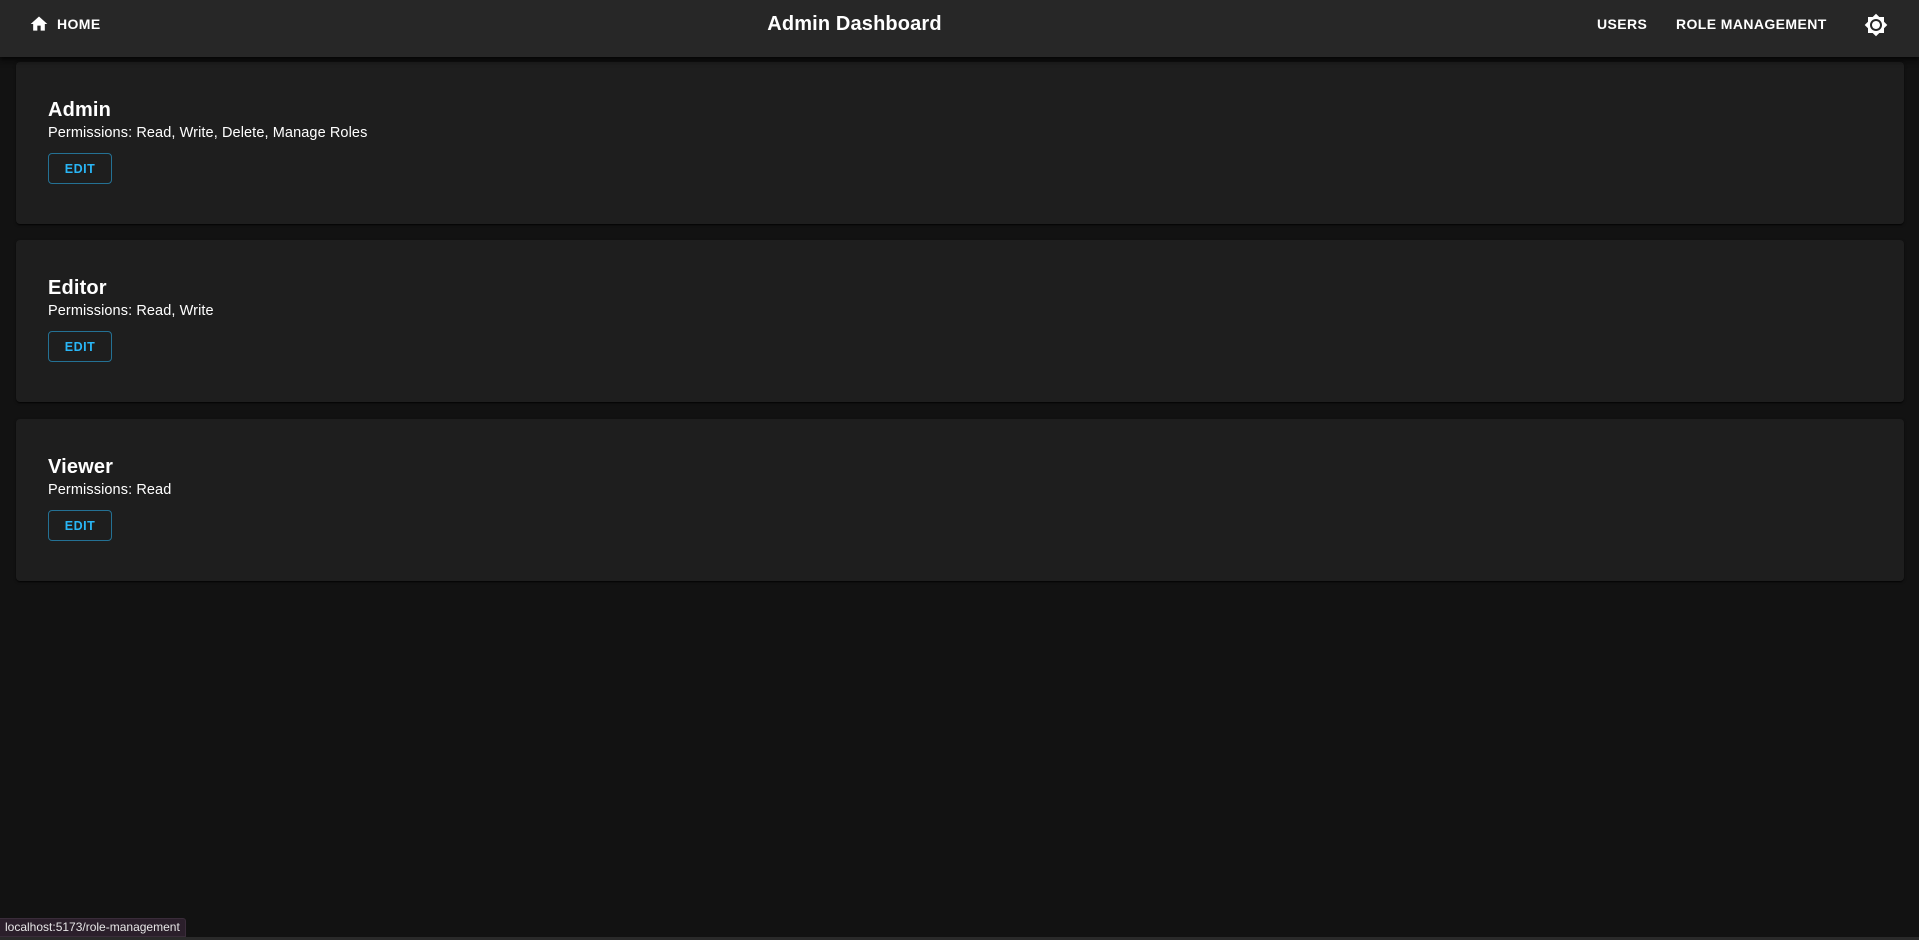 Image resolution: width=1919 pixels, height=940 pixels. What do you see at coordinates (77, 288) in the screenshot?
I see `role-name: Editor` at bounding box center [77, 288].